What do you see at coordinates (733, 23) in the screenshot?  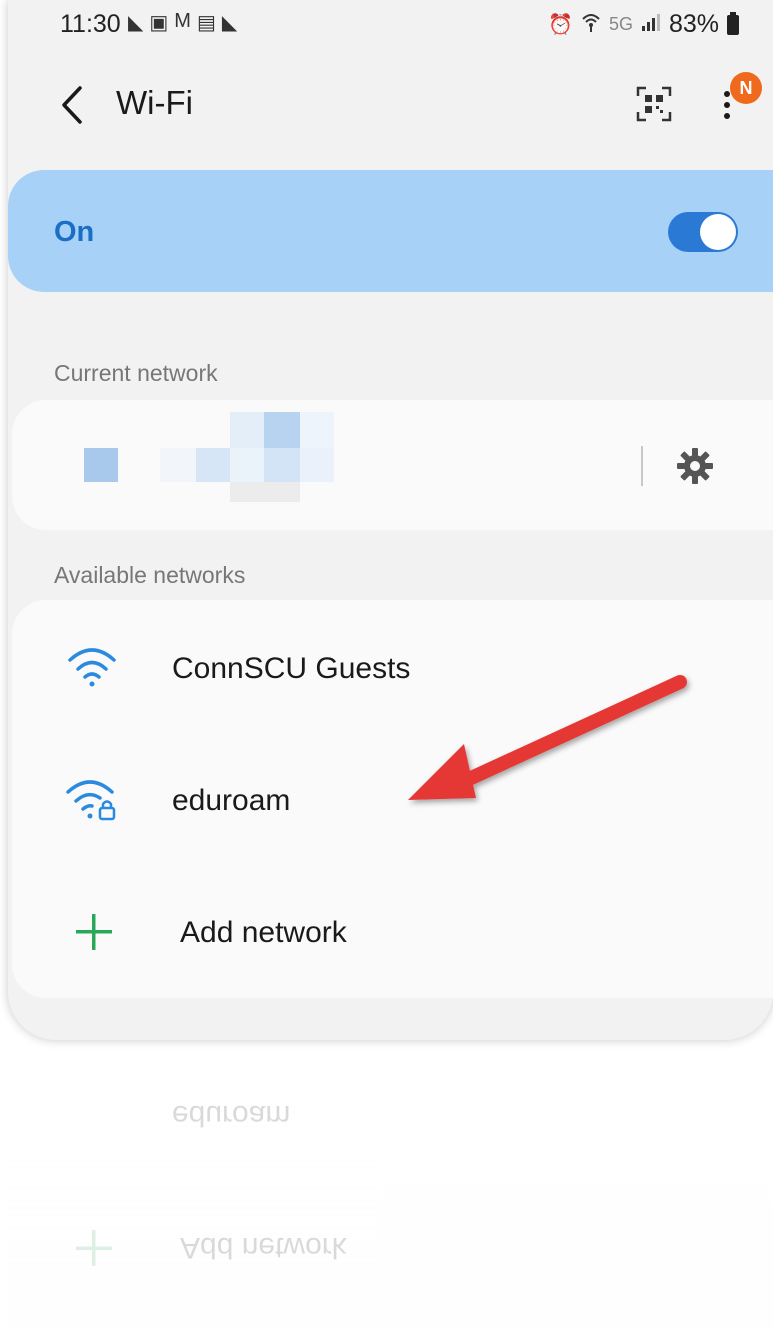 I see `battery-icon` at bounding box center [733, 23].